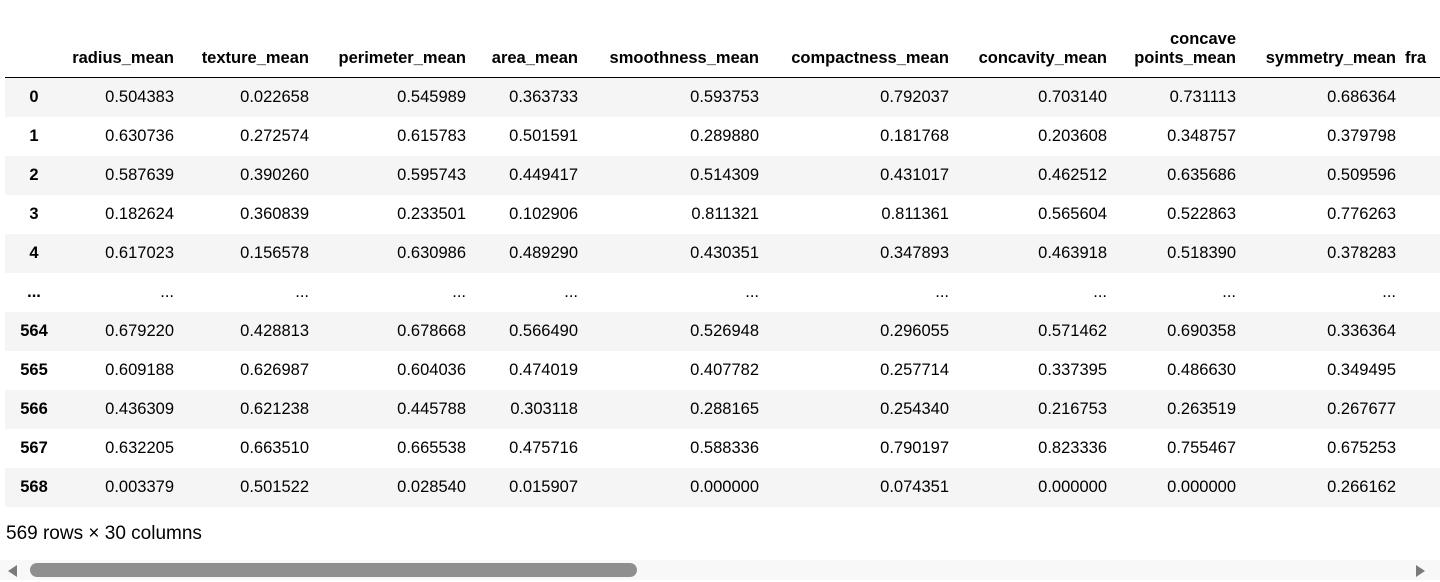 This screenshot has height=582, width=1440. What do you see at coordinates (543, 252) in the screenshot?
I see `table-cell: 0.489290` at bounding box center [543, 252].